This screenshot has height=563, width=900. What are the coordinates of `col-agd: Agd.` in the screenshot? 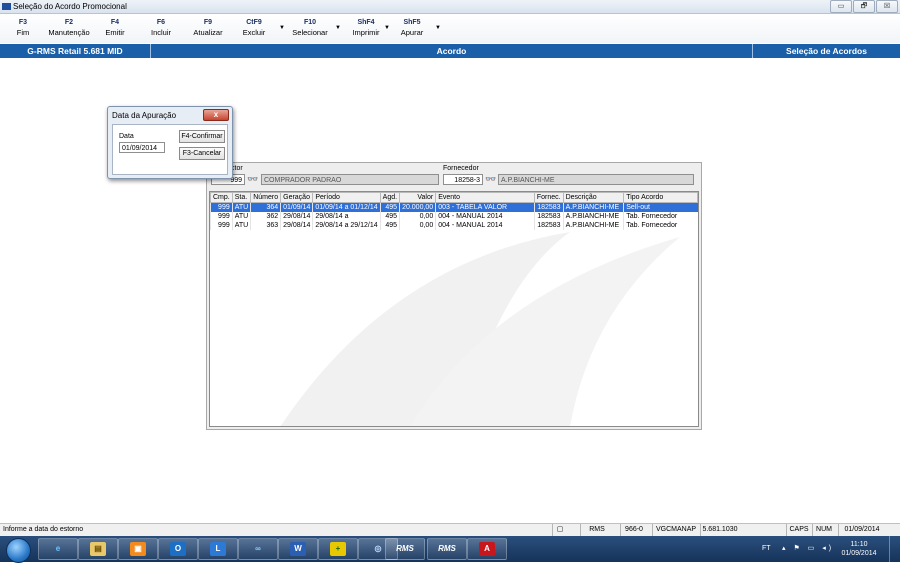 It's located at (390, 197).